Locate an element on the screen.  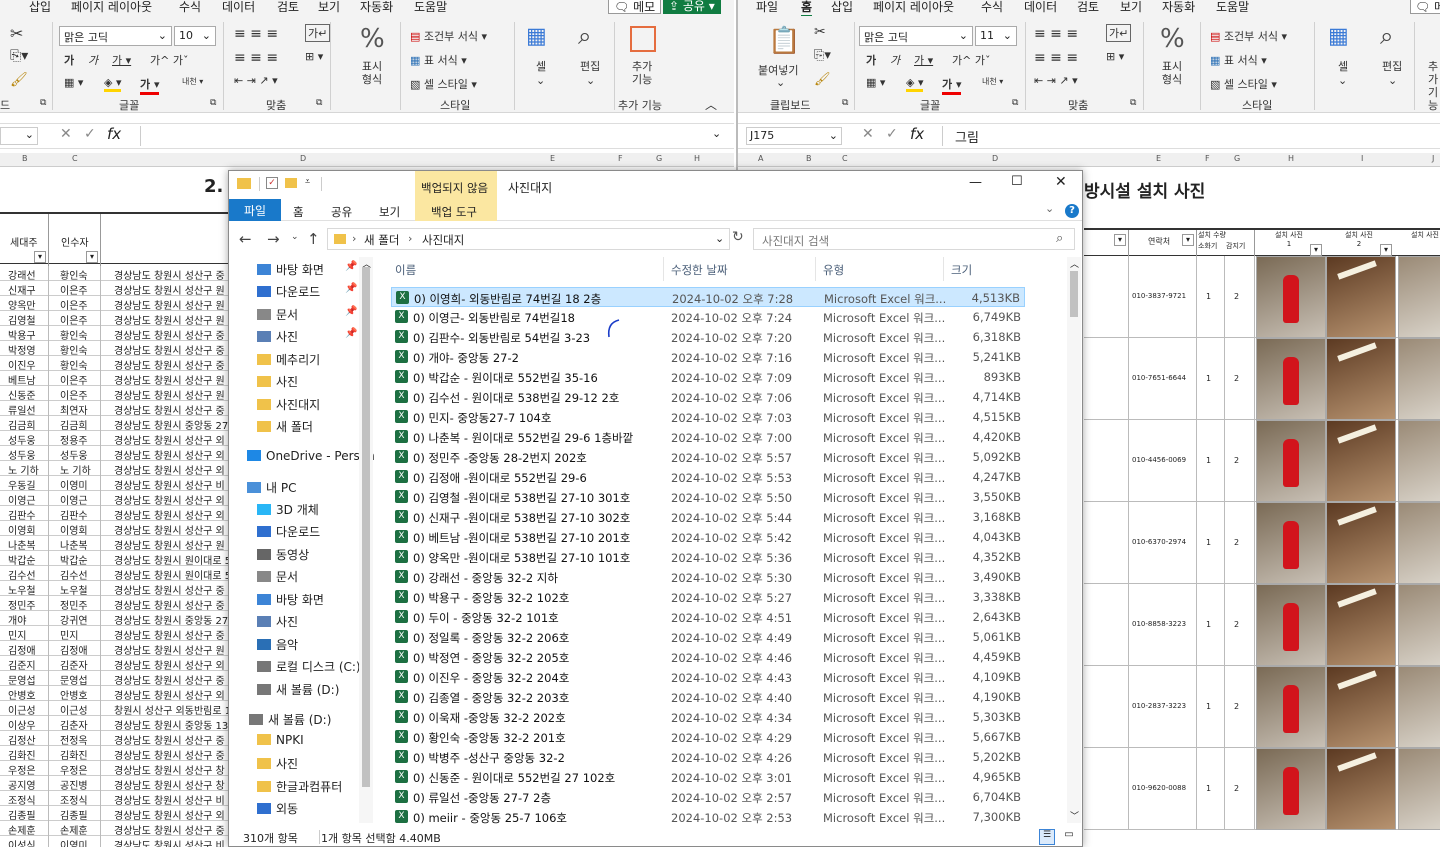
pin-icon: 📌 is located at coordinates (351, 333).